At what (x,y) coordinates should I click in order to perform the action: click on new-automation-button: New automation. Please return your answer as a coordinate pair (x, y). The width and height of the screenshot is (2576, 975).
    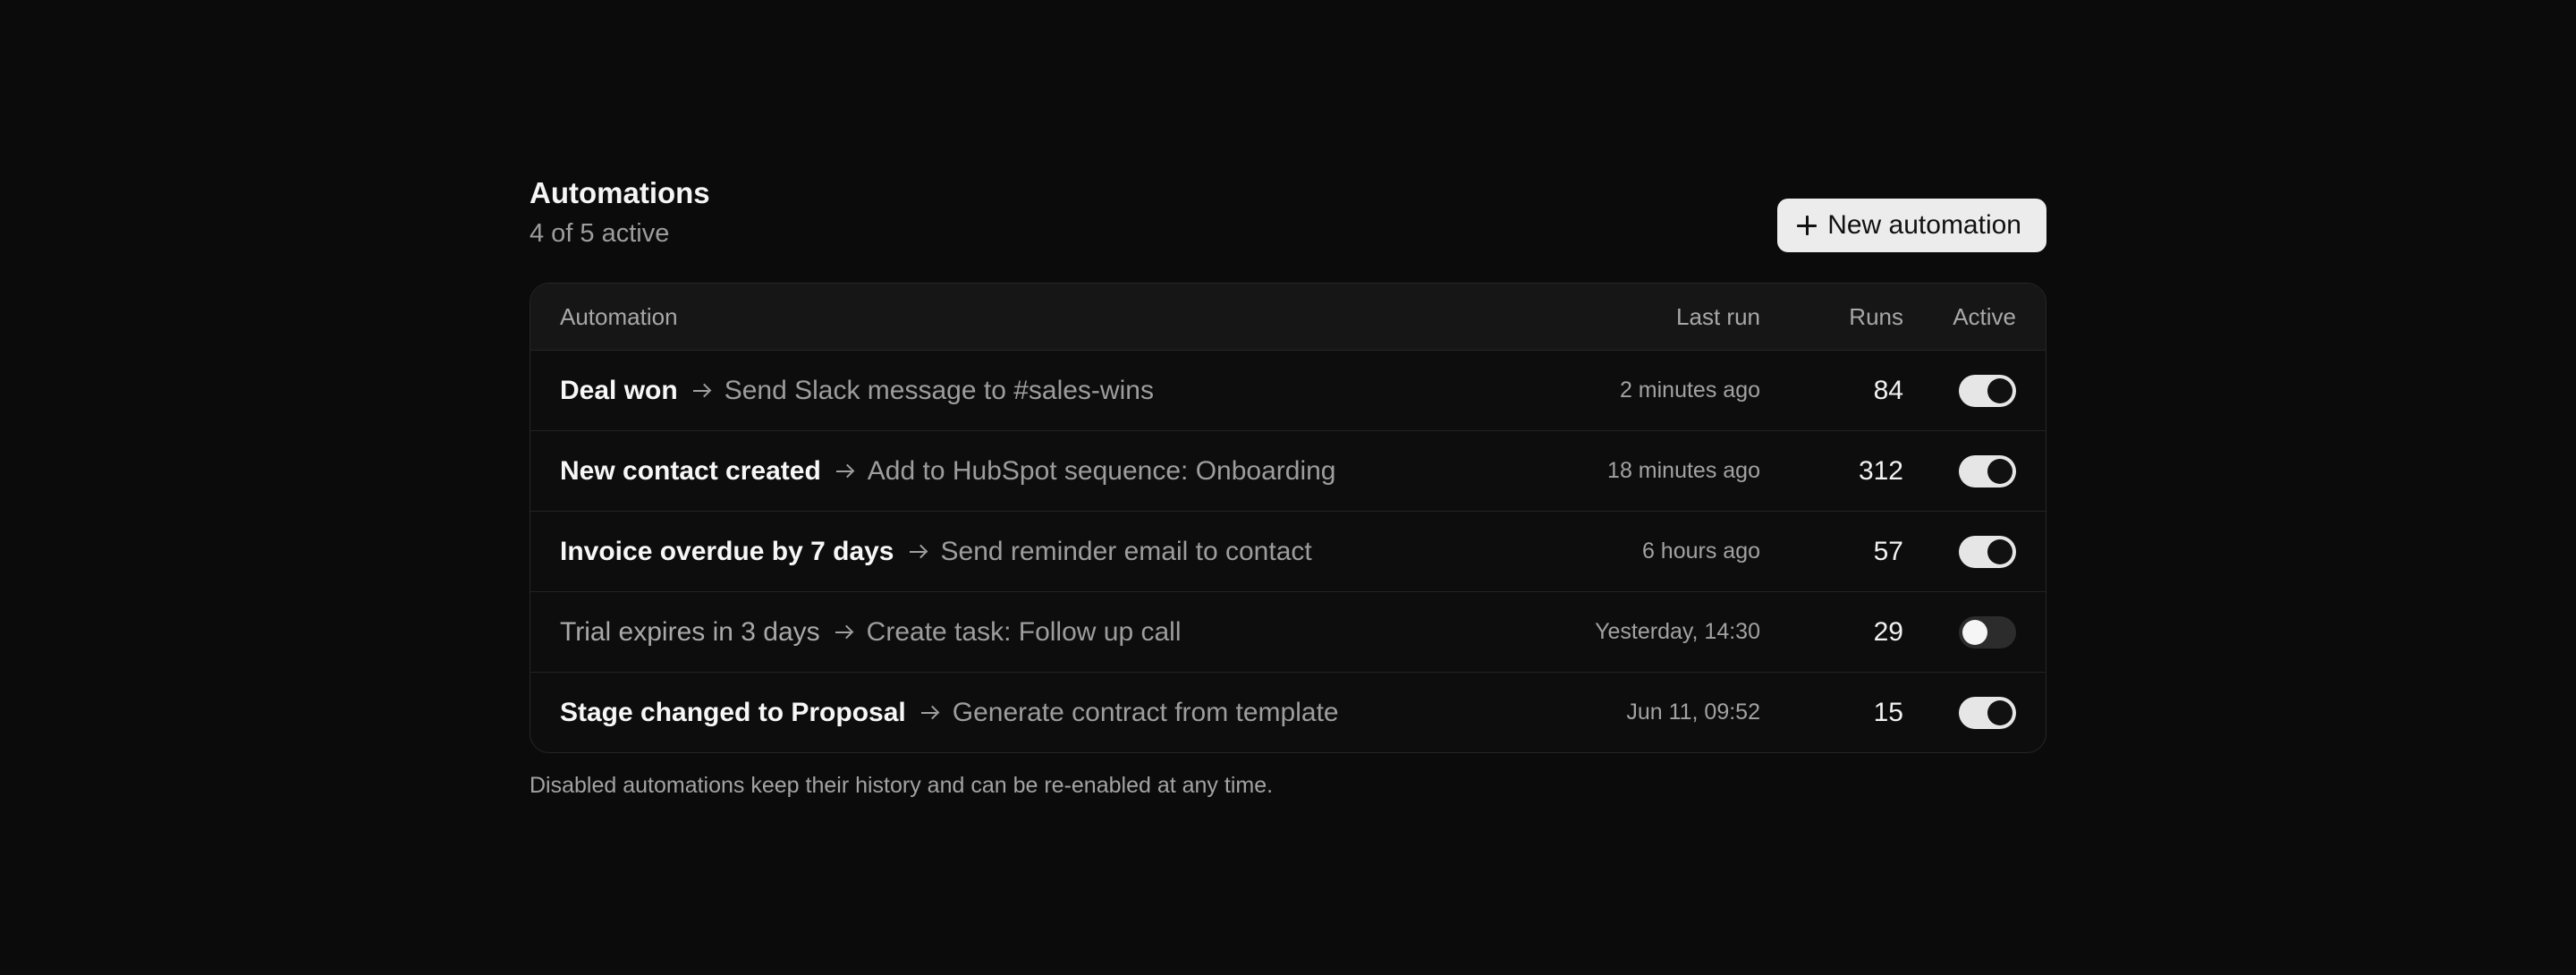
    Looking at the image, I should click on (1911, 225).